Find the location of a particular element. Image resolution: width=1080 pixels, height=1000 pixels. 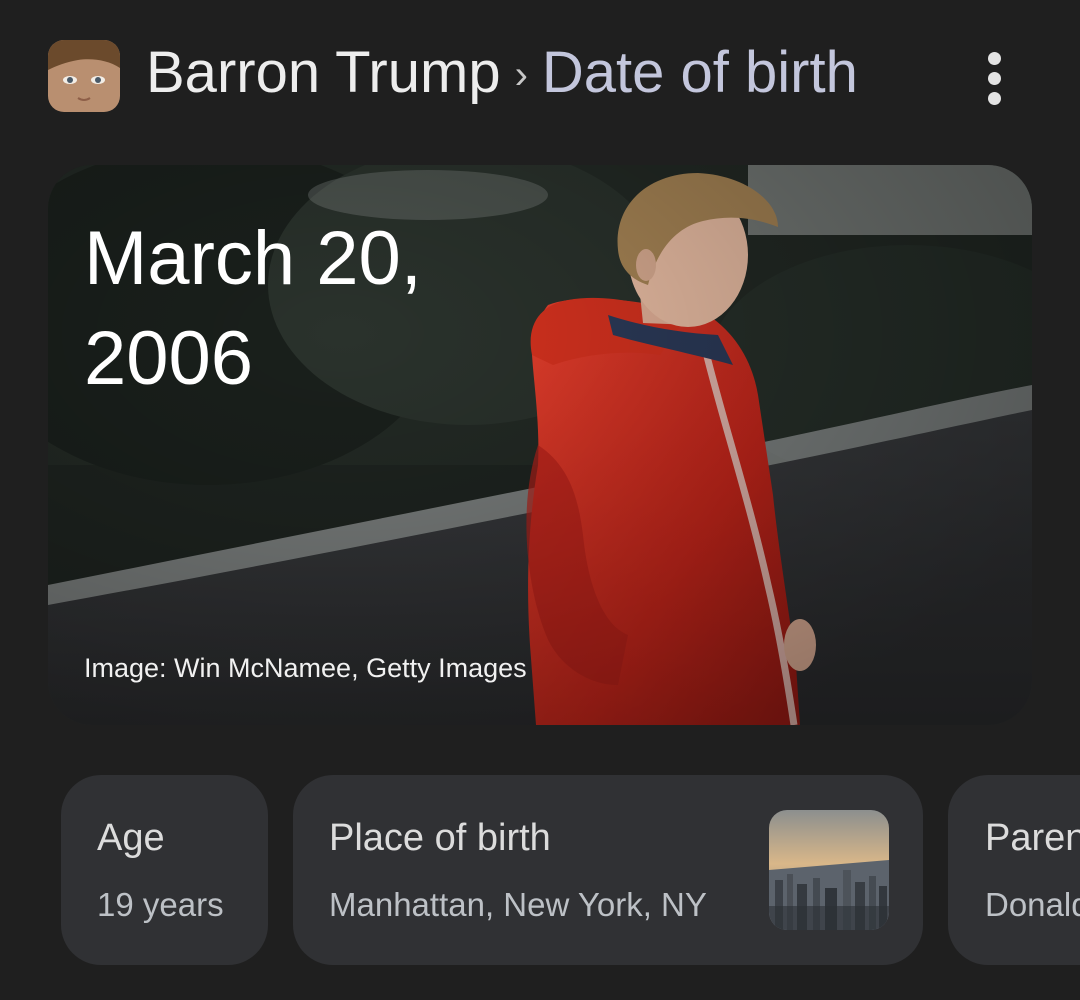

chip-label: Place of birth is located at coordinates (440, 838).